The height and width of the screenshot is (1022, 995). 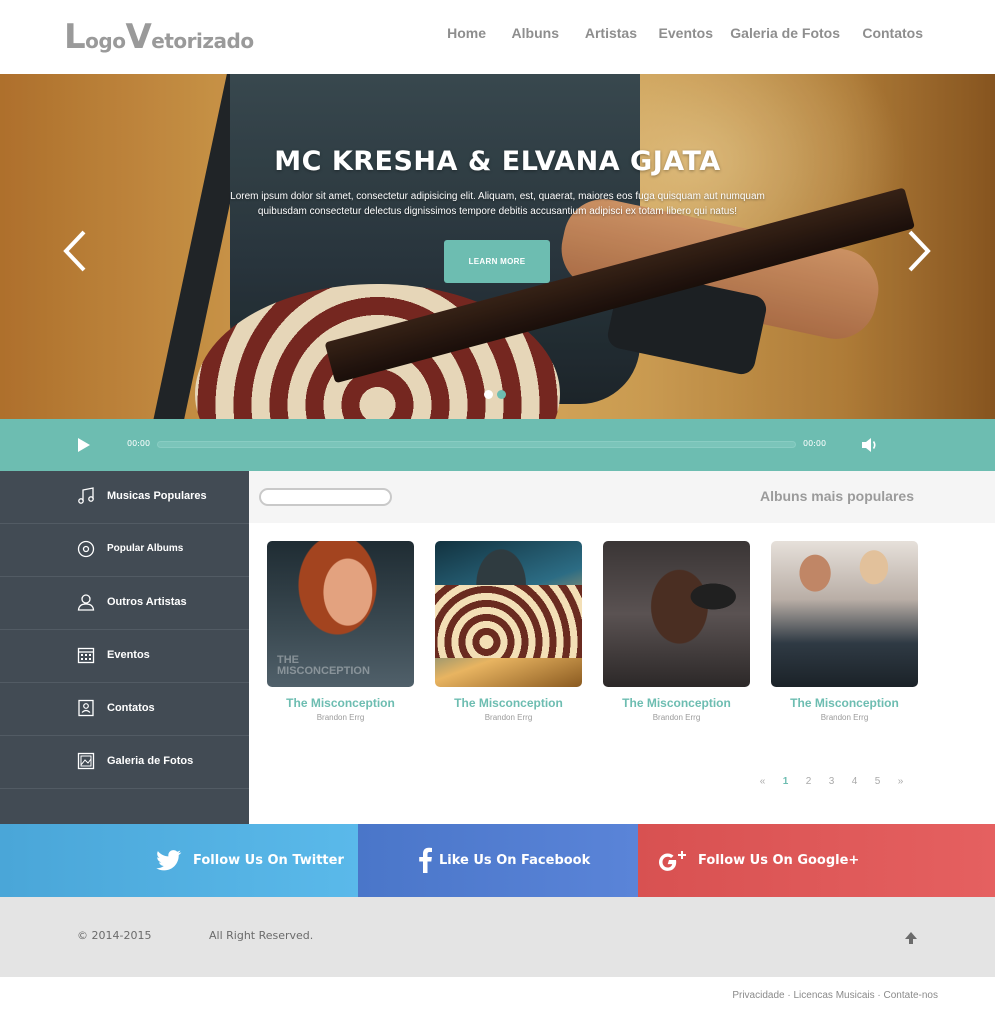 I want to click on sidebar-item-label: Outros Artistas, so click(x=147, y=602).